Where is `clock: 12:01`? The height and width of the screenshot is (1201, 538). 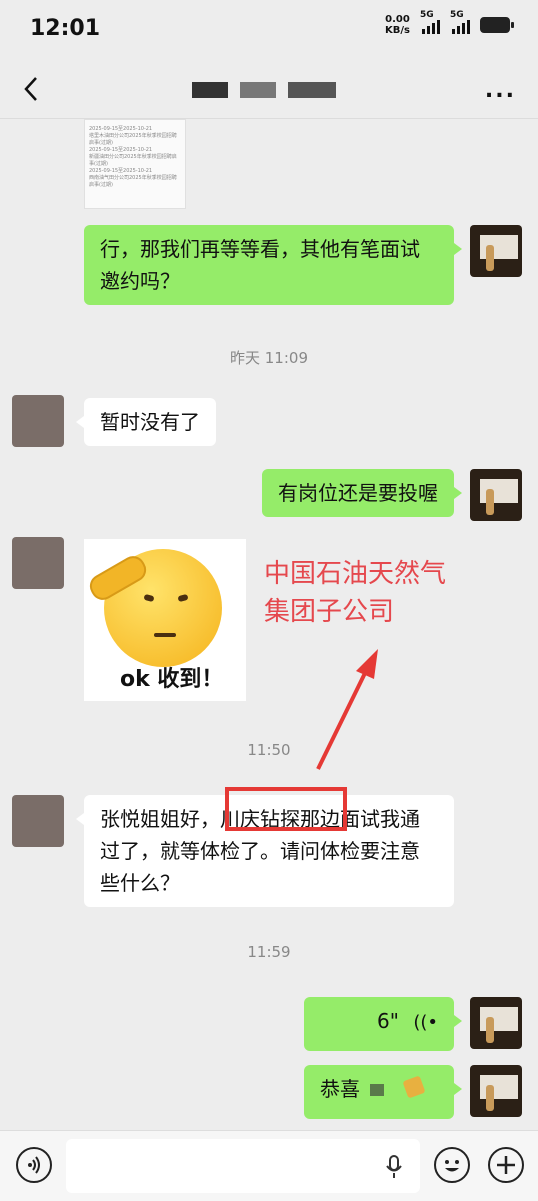 clock: 12:01 is located at coordinates (65, 28).